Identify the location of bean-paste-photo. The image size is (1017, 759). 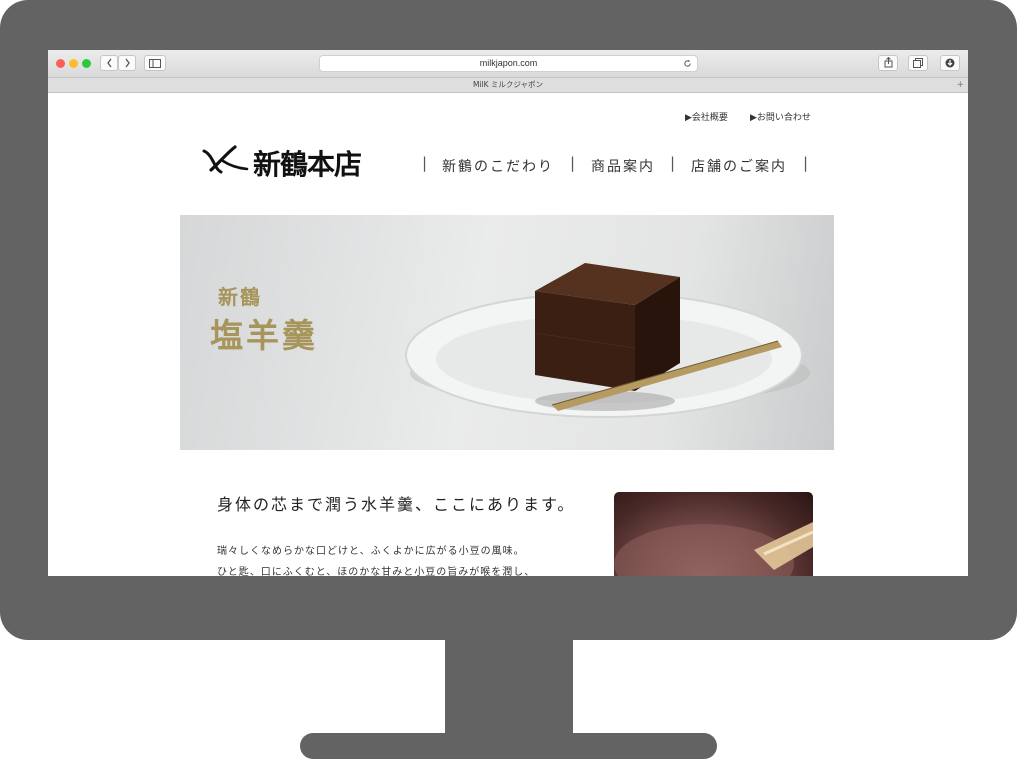
(713, 534).